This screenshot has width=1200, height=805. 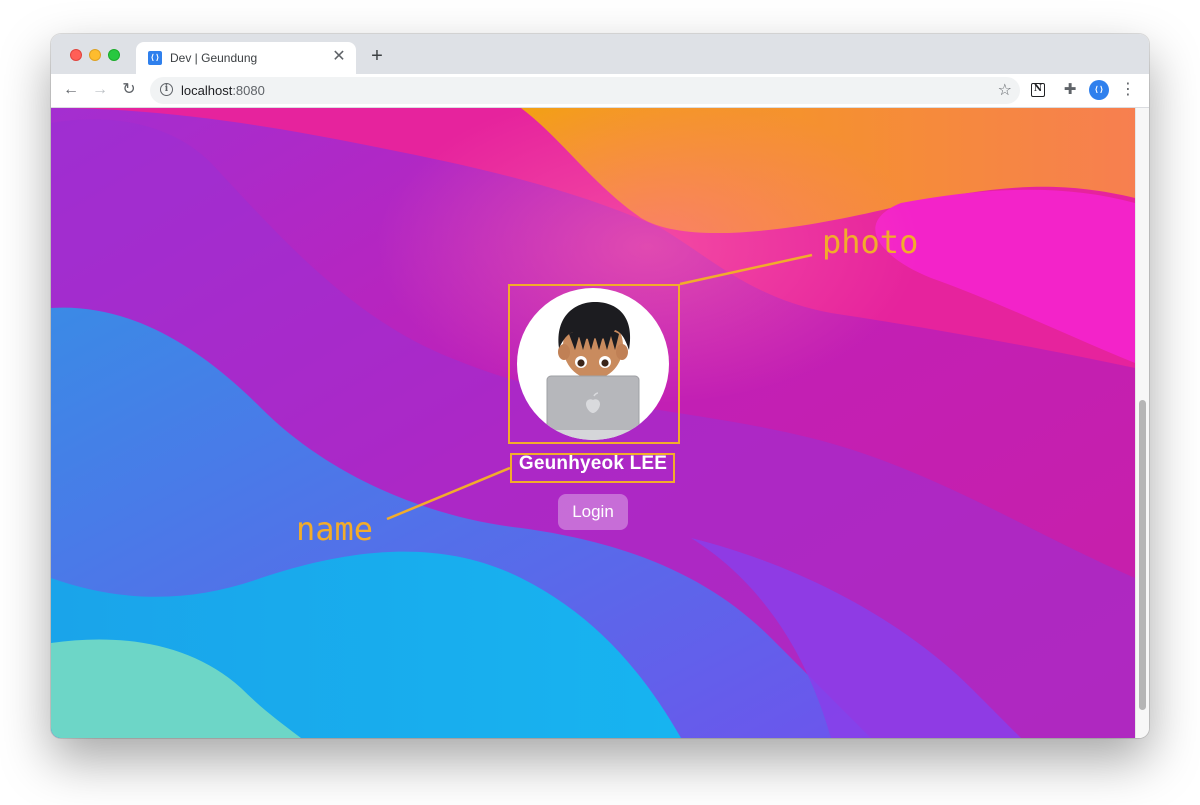 I want to click on profile-icon: ⟨⟩, so click(x=1099, y=90).